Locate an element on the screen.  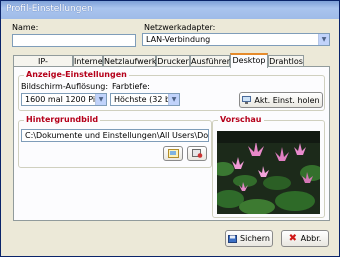
monitor-icon is located at coordinates (247, 100).